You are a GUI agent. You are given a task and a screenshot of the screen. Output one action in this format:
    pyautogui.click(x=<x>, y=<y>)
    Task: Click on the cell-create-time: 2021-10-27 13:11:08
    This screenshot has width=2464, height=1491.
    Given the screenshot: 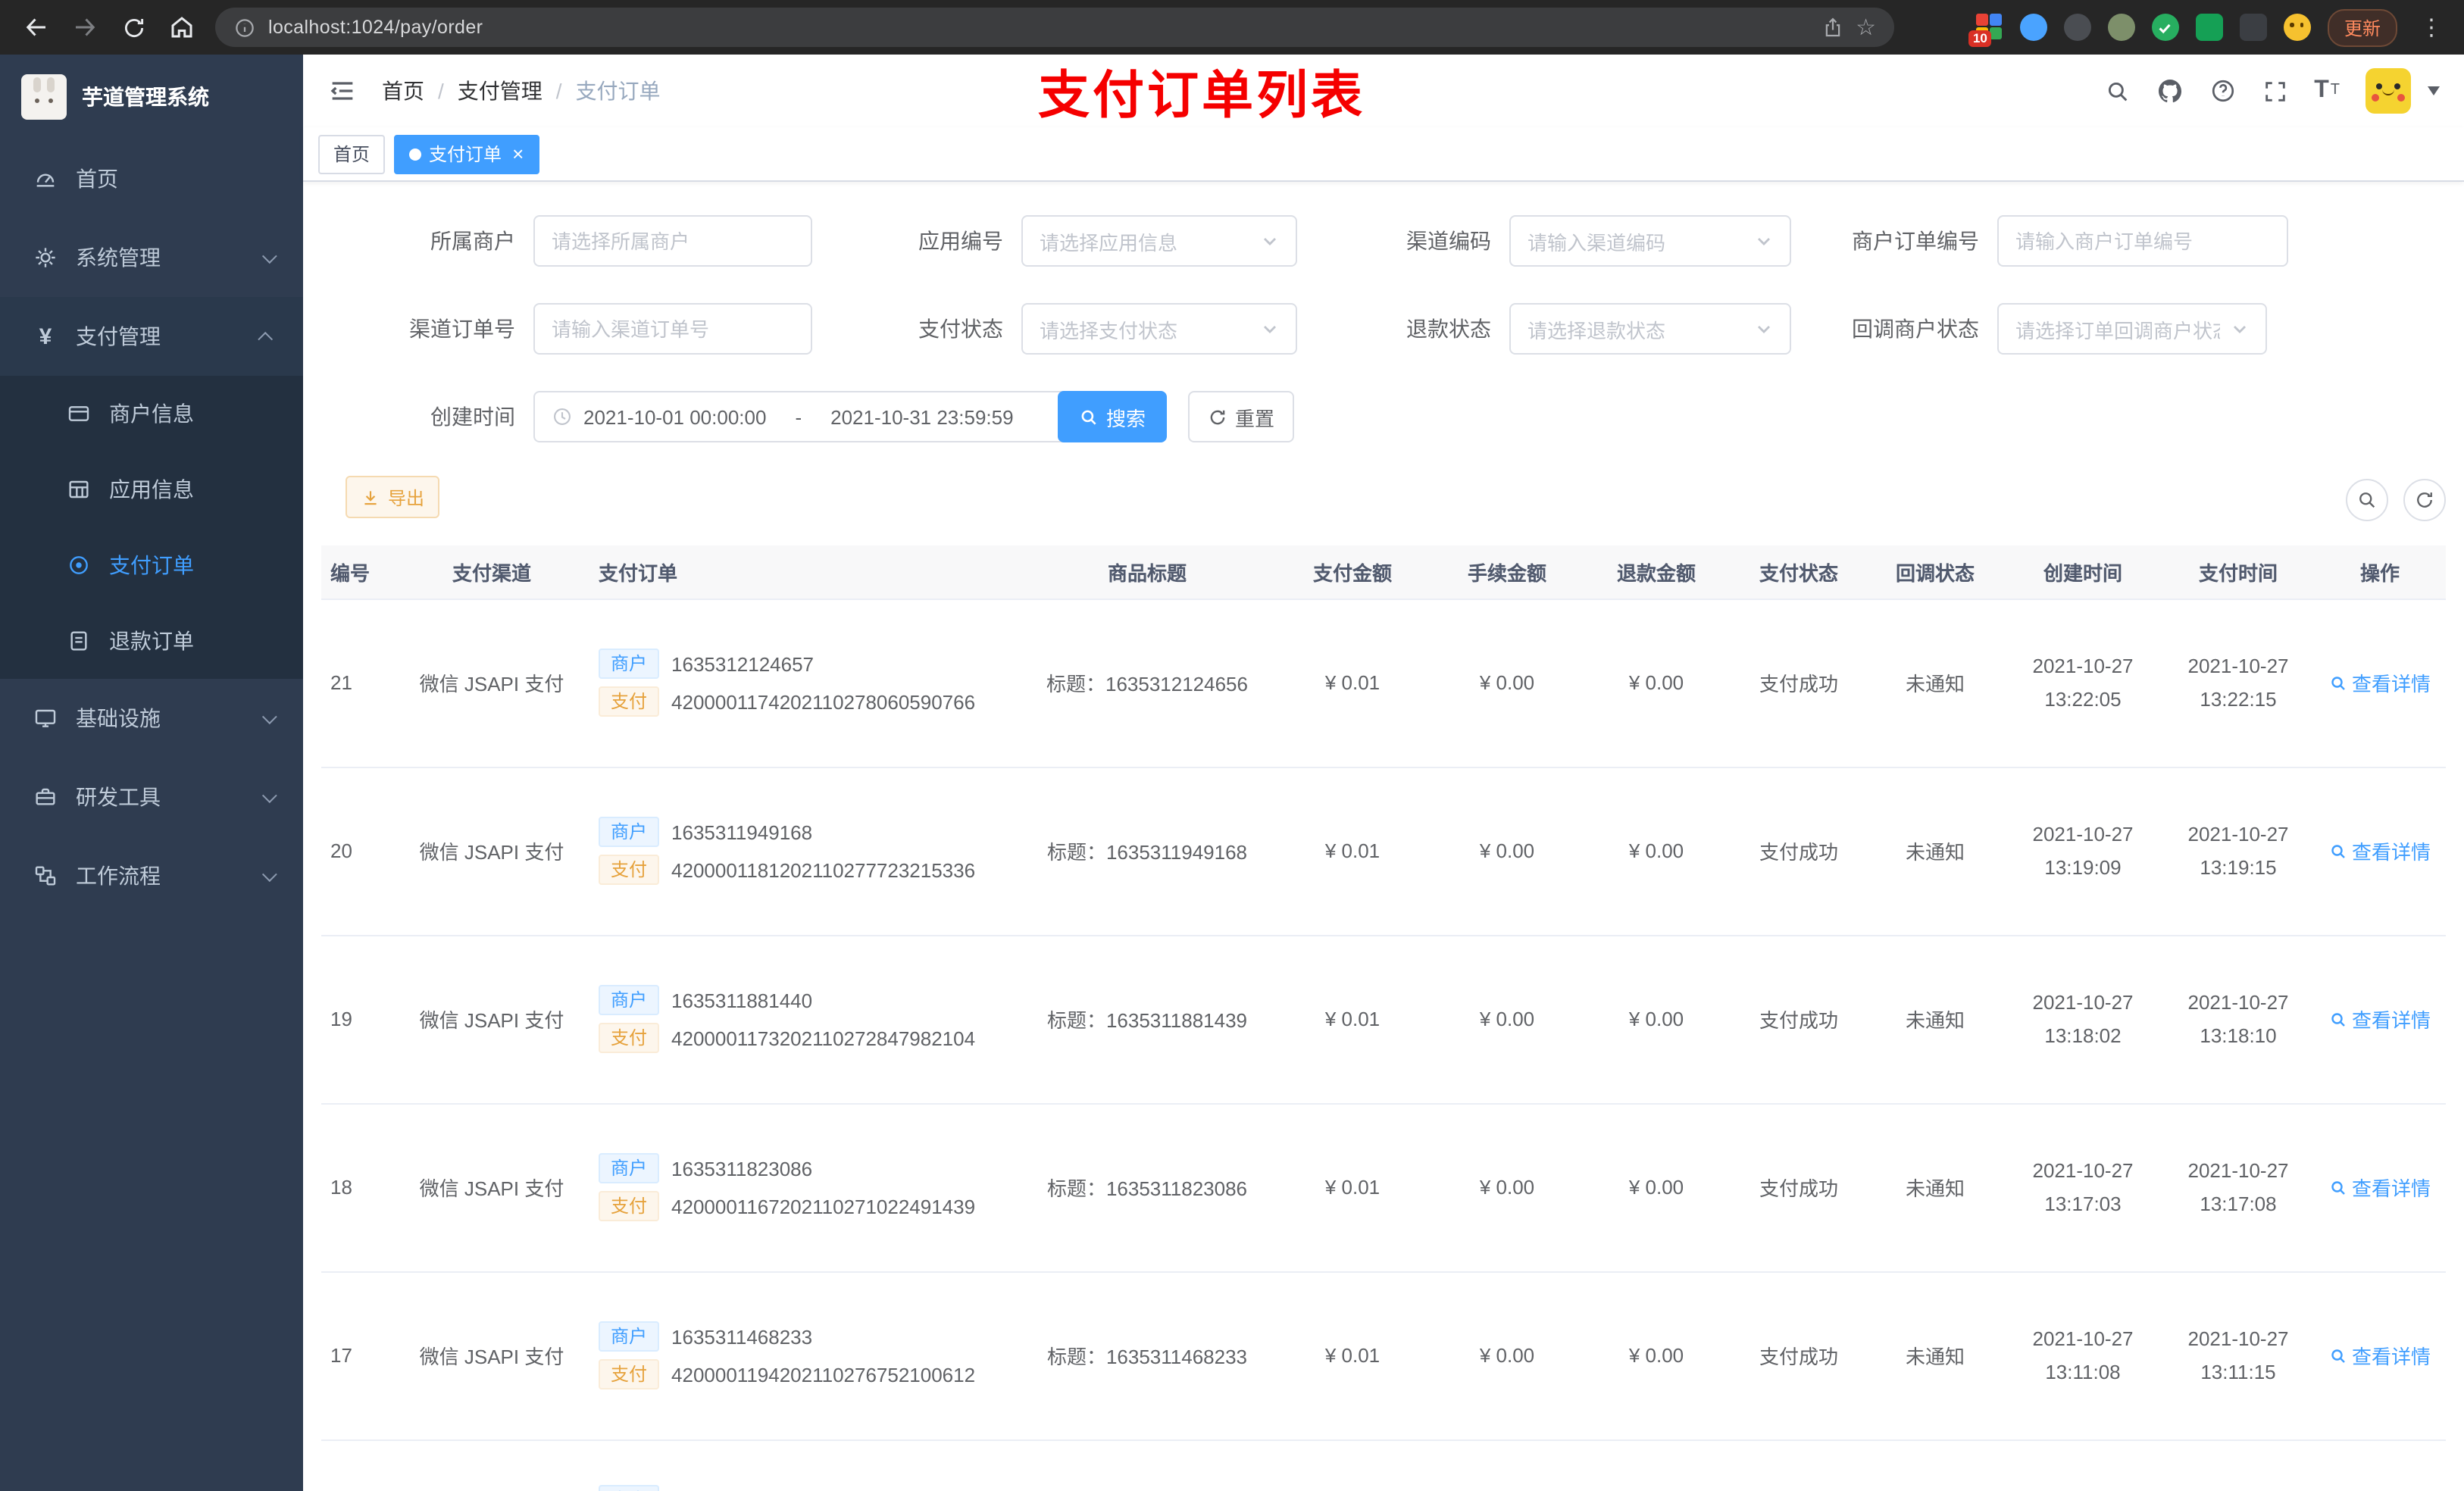 What is the action you would take?
    pyautogui.click(x=2082, y=1355)
    